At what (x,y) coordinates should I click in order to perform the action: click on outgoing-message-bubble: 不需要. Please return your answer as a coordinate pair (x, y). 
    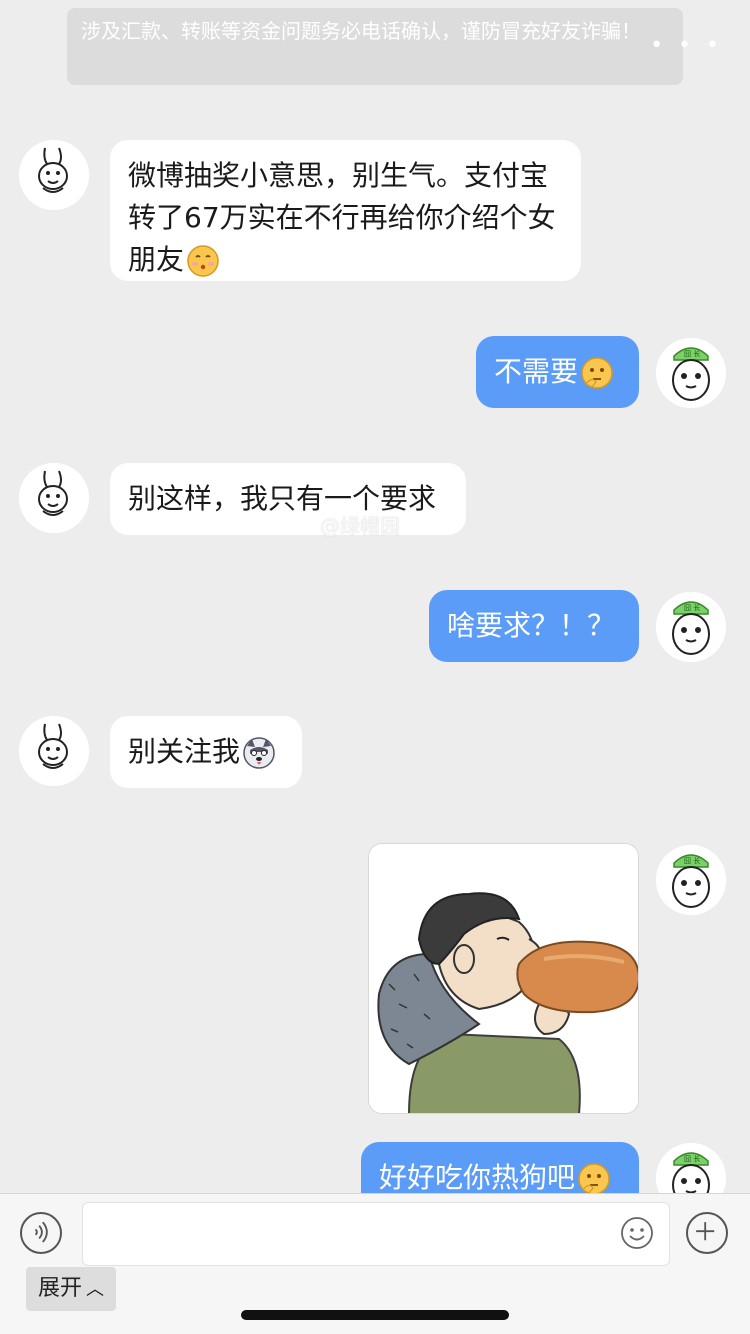
    Looking at the image, I should click on (557, 372).